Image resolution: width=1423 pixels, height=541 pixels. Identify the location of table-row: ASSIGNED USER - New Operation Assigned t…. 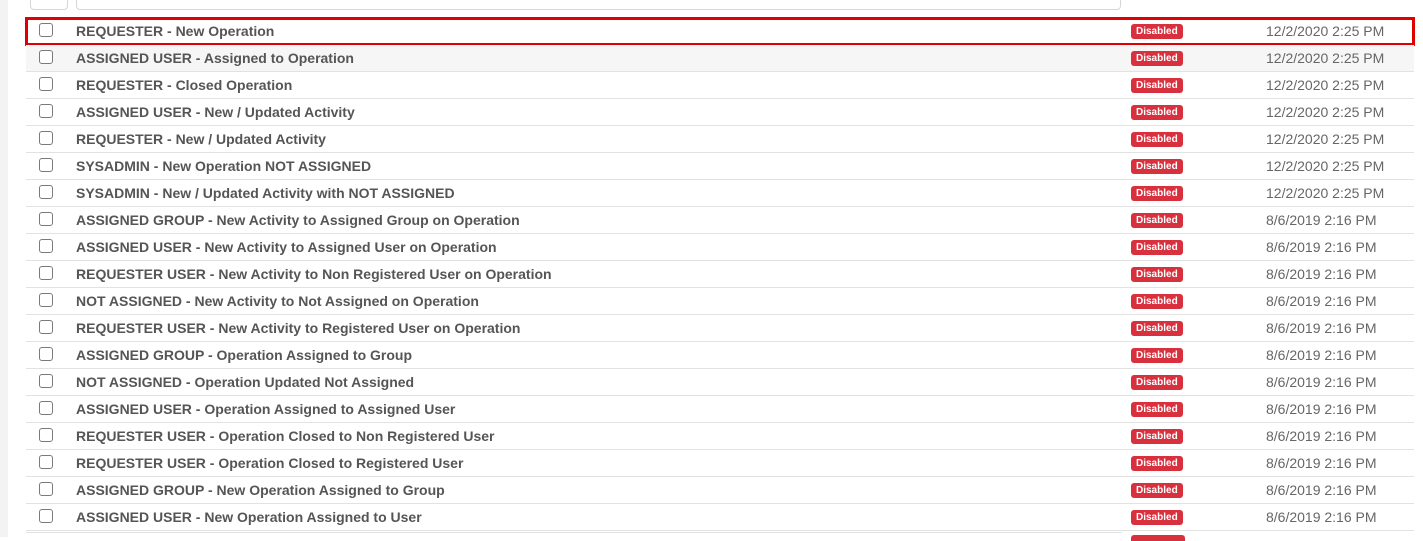
(720, 517).